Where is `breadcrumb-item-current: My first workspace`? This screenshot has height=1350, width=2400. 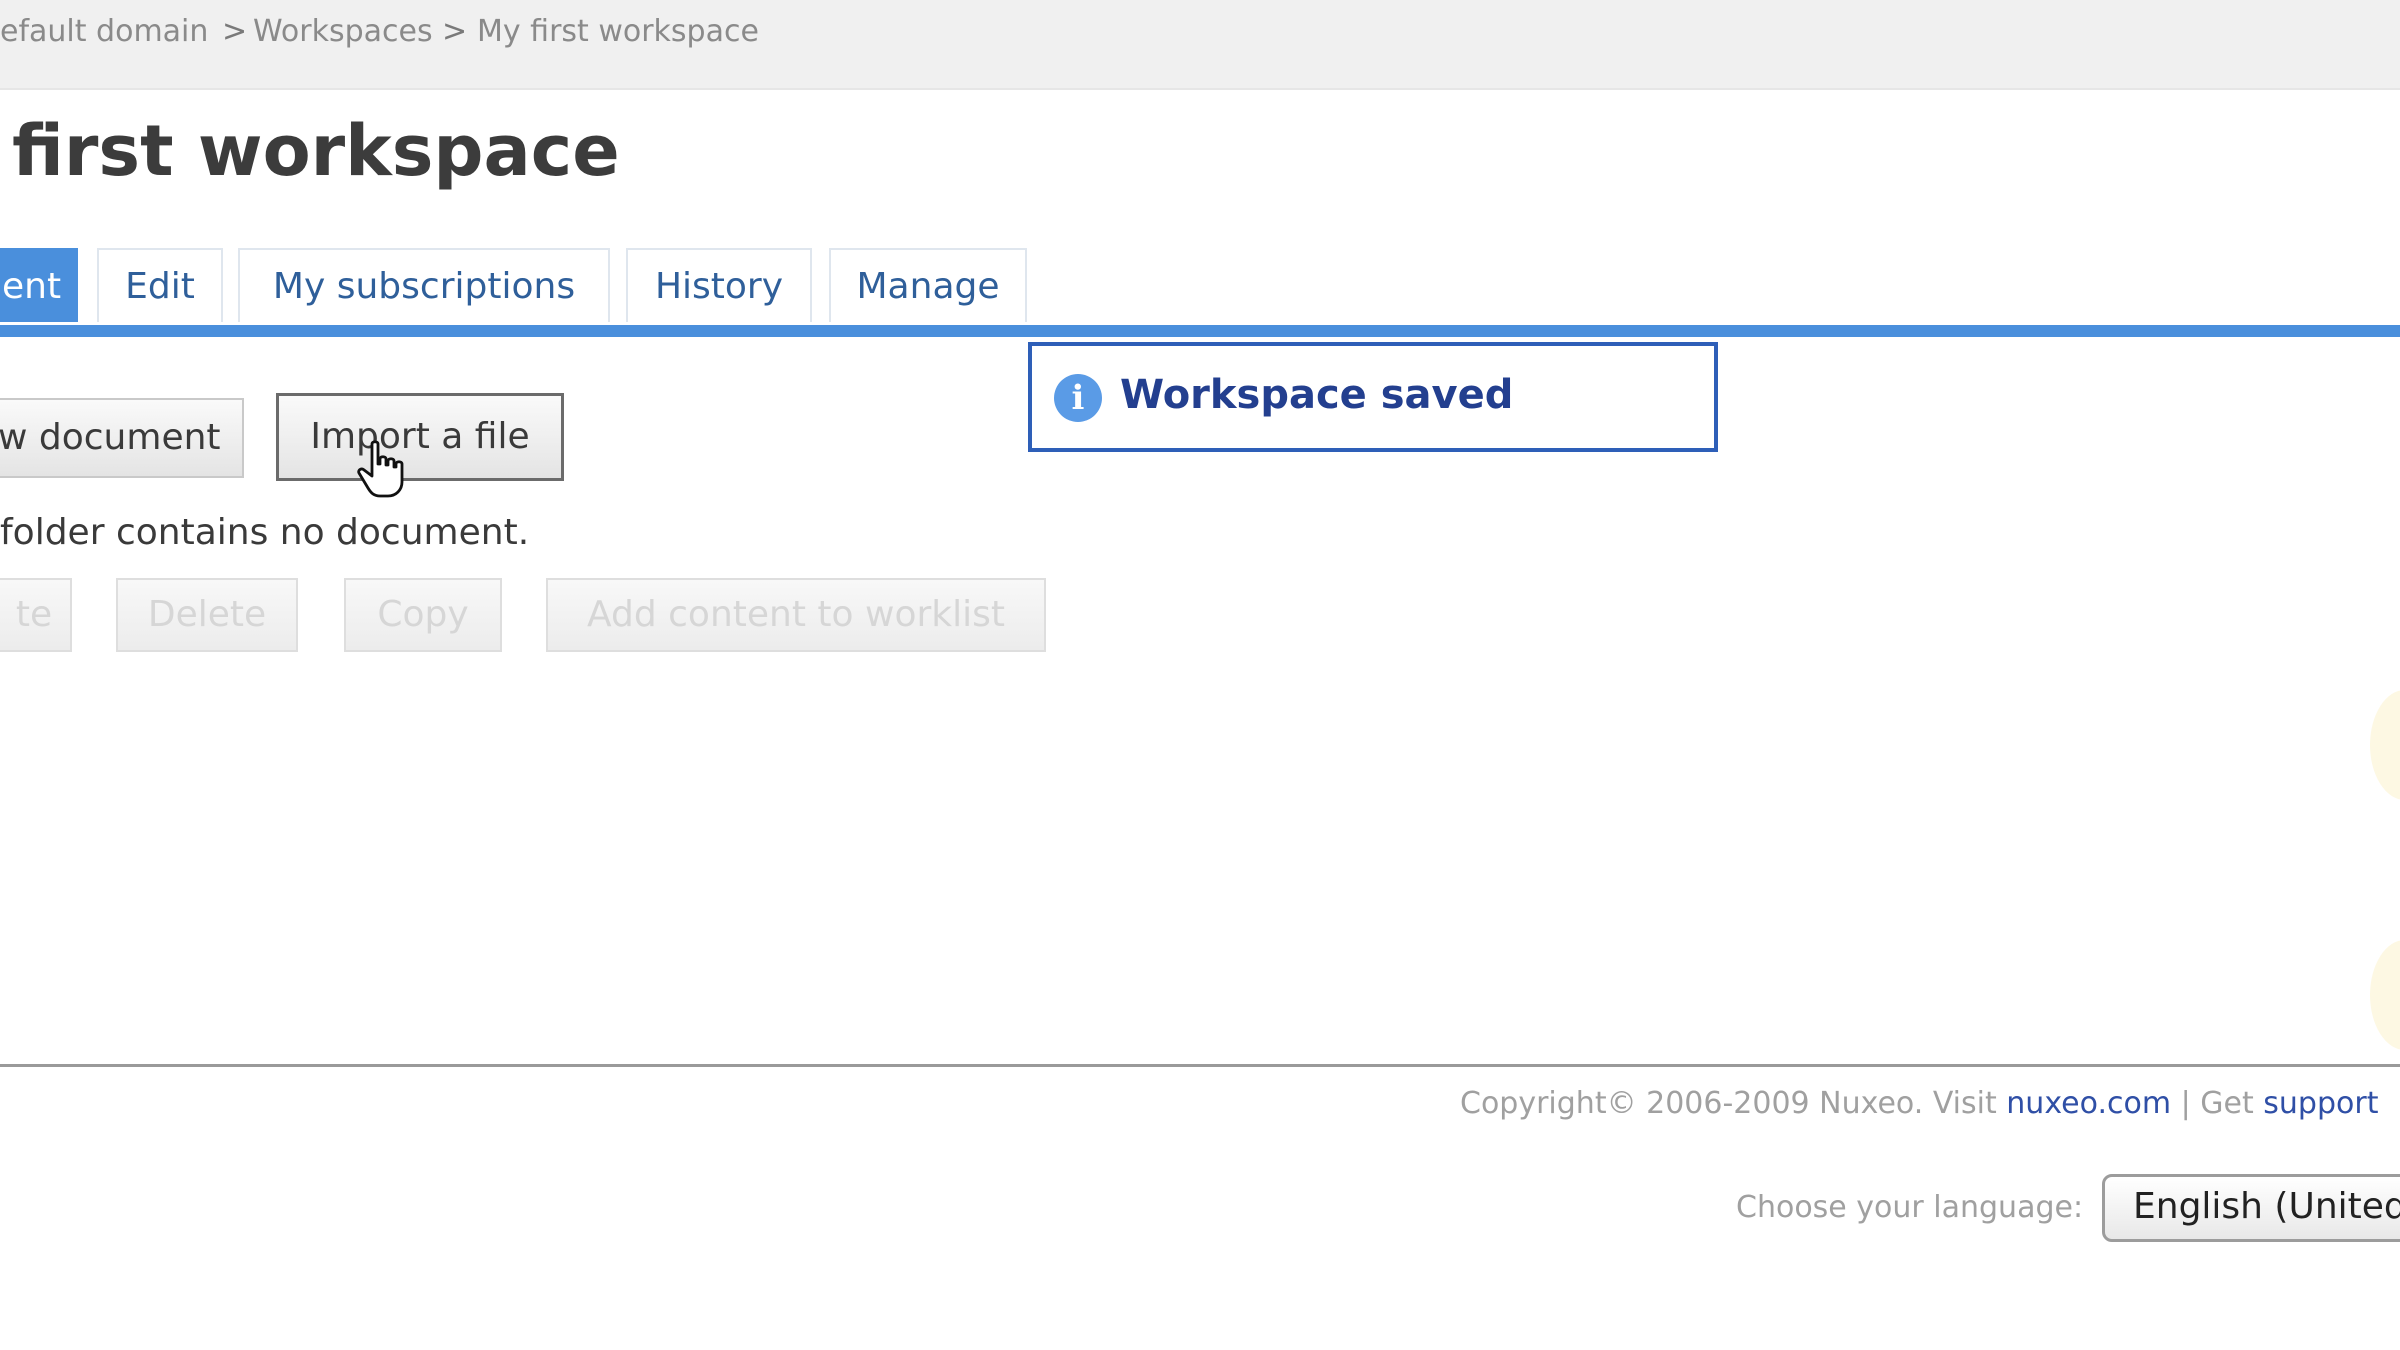
breadcrumb-item-current: My first workspace is located at coordinates (618, 31).